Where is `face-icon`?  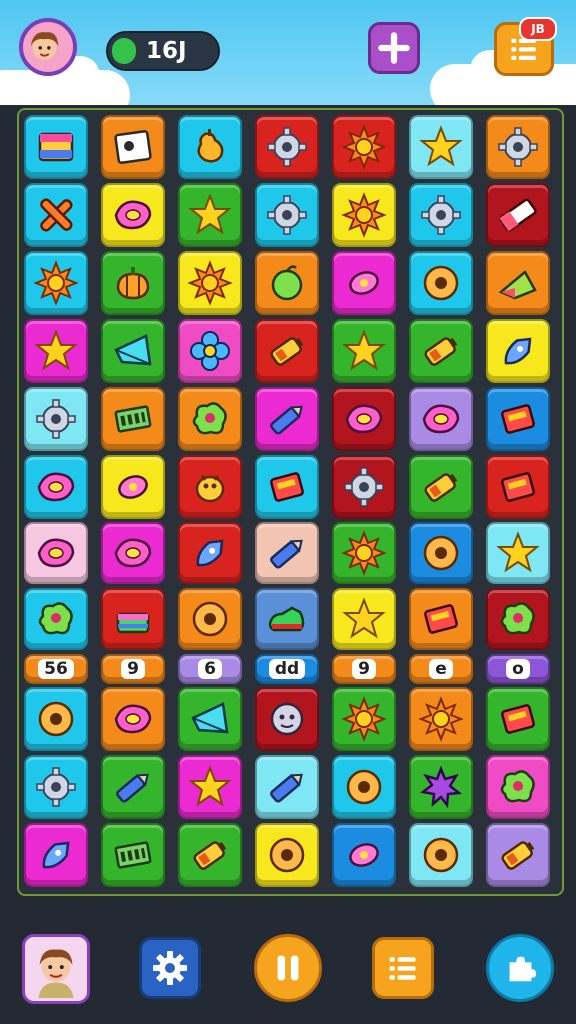 face-icon is located at coordinates (287, 719).